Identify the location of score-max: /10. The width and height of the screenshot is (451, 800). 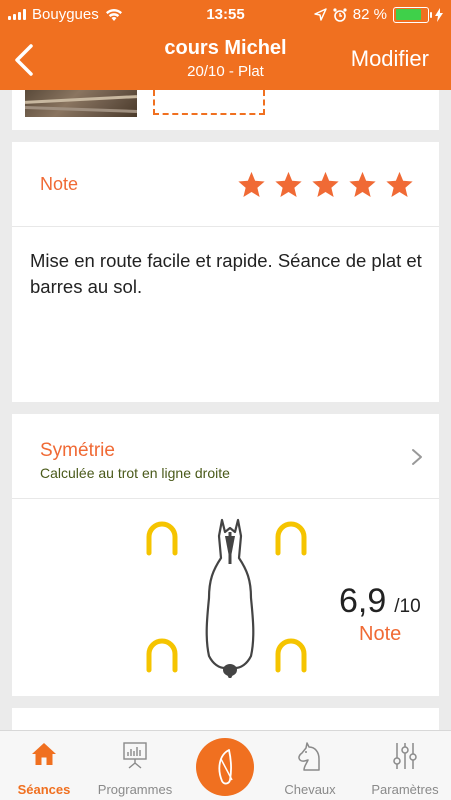
(407, 606).